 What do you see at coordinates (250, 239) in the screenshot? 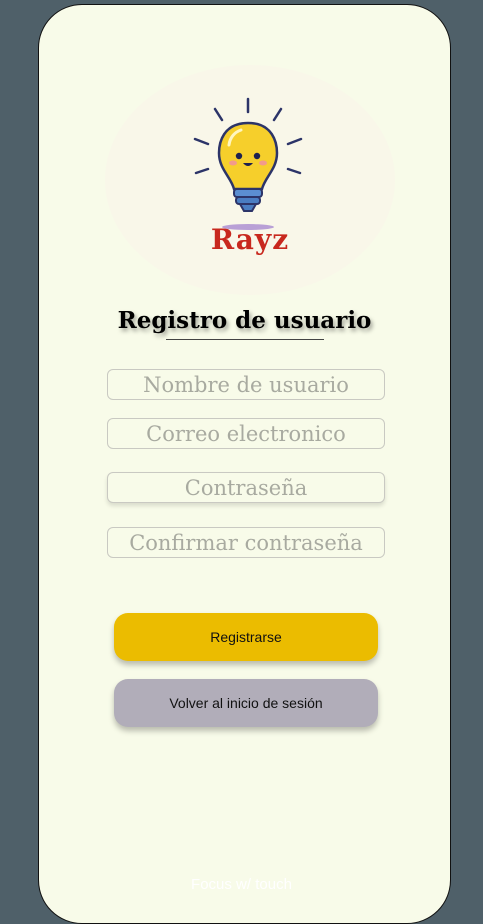
I see `logo-text: Rayz` at bounding box center [250, 239].